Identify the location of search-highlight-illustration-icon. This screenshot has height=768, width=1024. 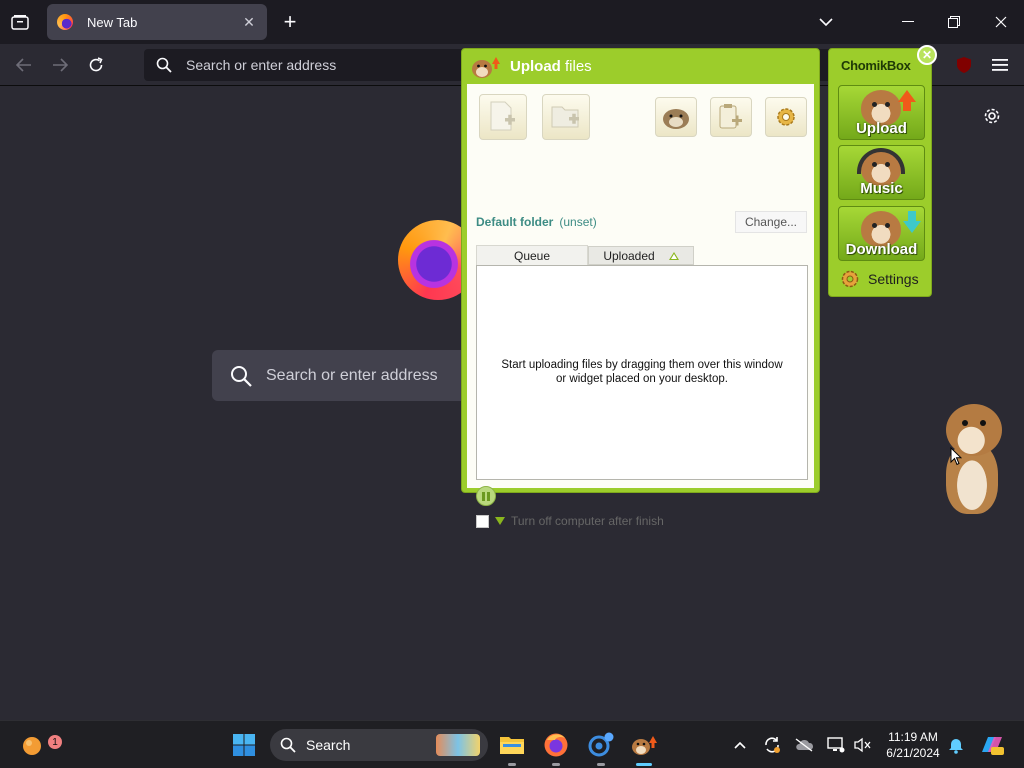
(458, 745).